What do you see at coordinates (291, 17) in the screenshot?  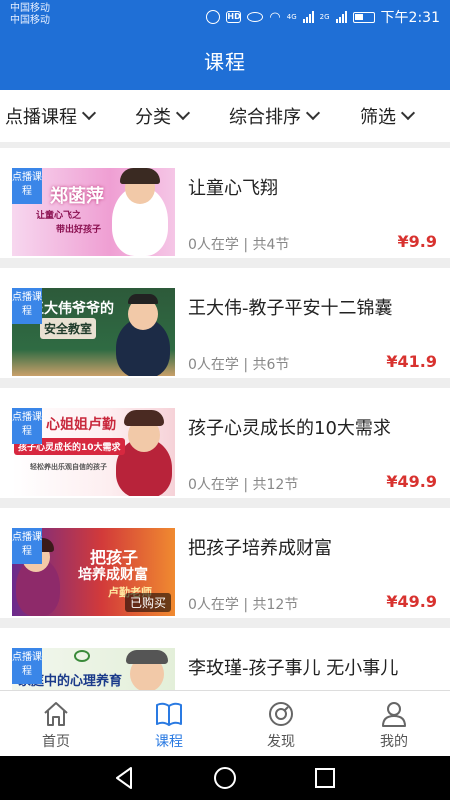 I see `network-4g-label: 4G` at bounding box center [291, 17].